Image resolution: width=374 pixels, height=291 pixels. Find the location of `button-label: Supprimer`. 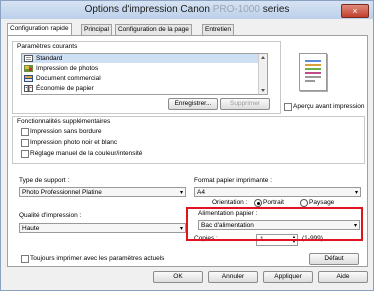

button-label: Supprimer is located at coordinates (245, 103).